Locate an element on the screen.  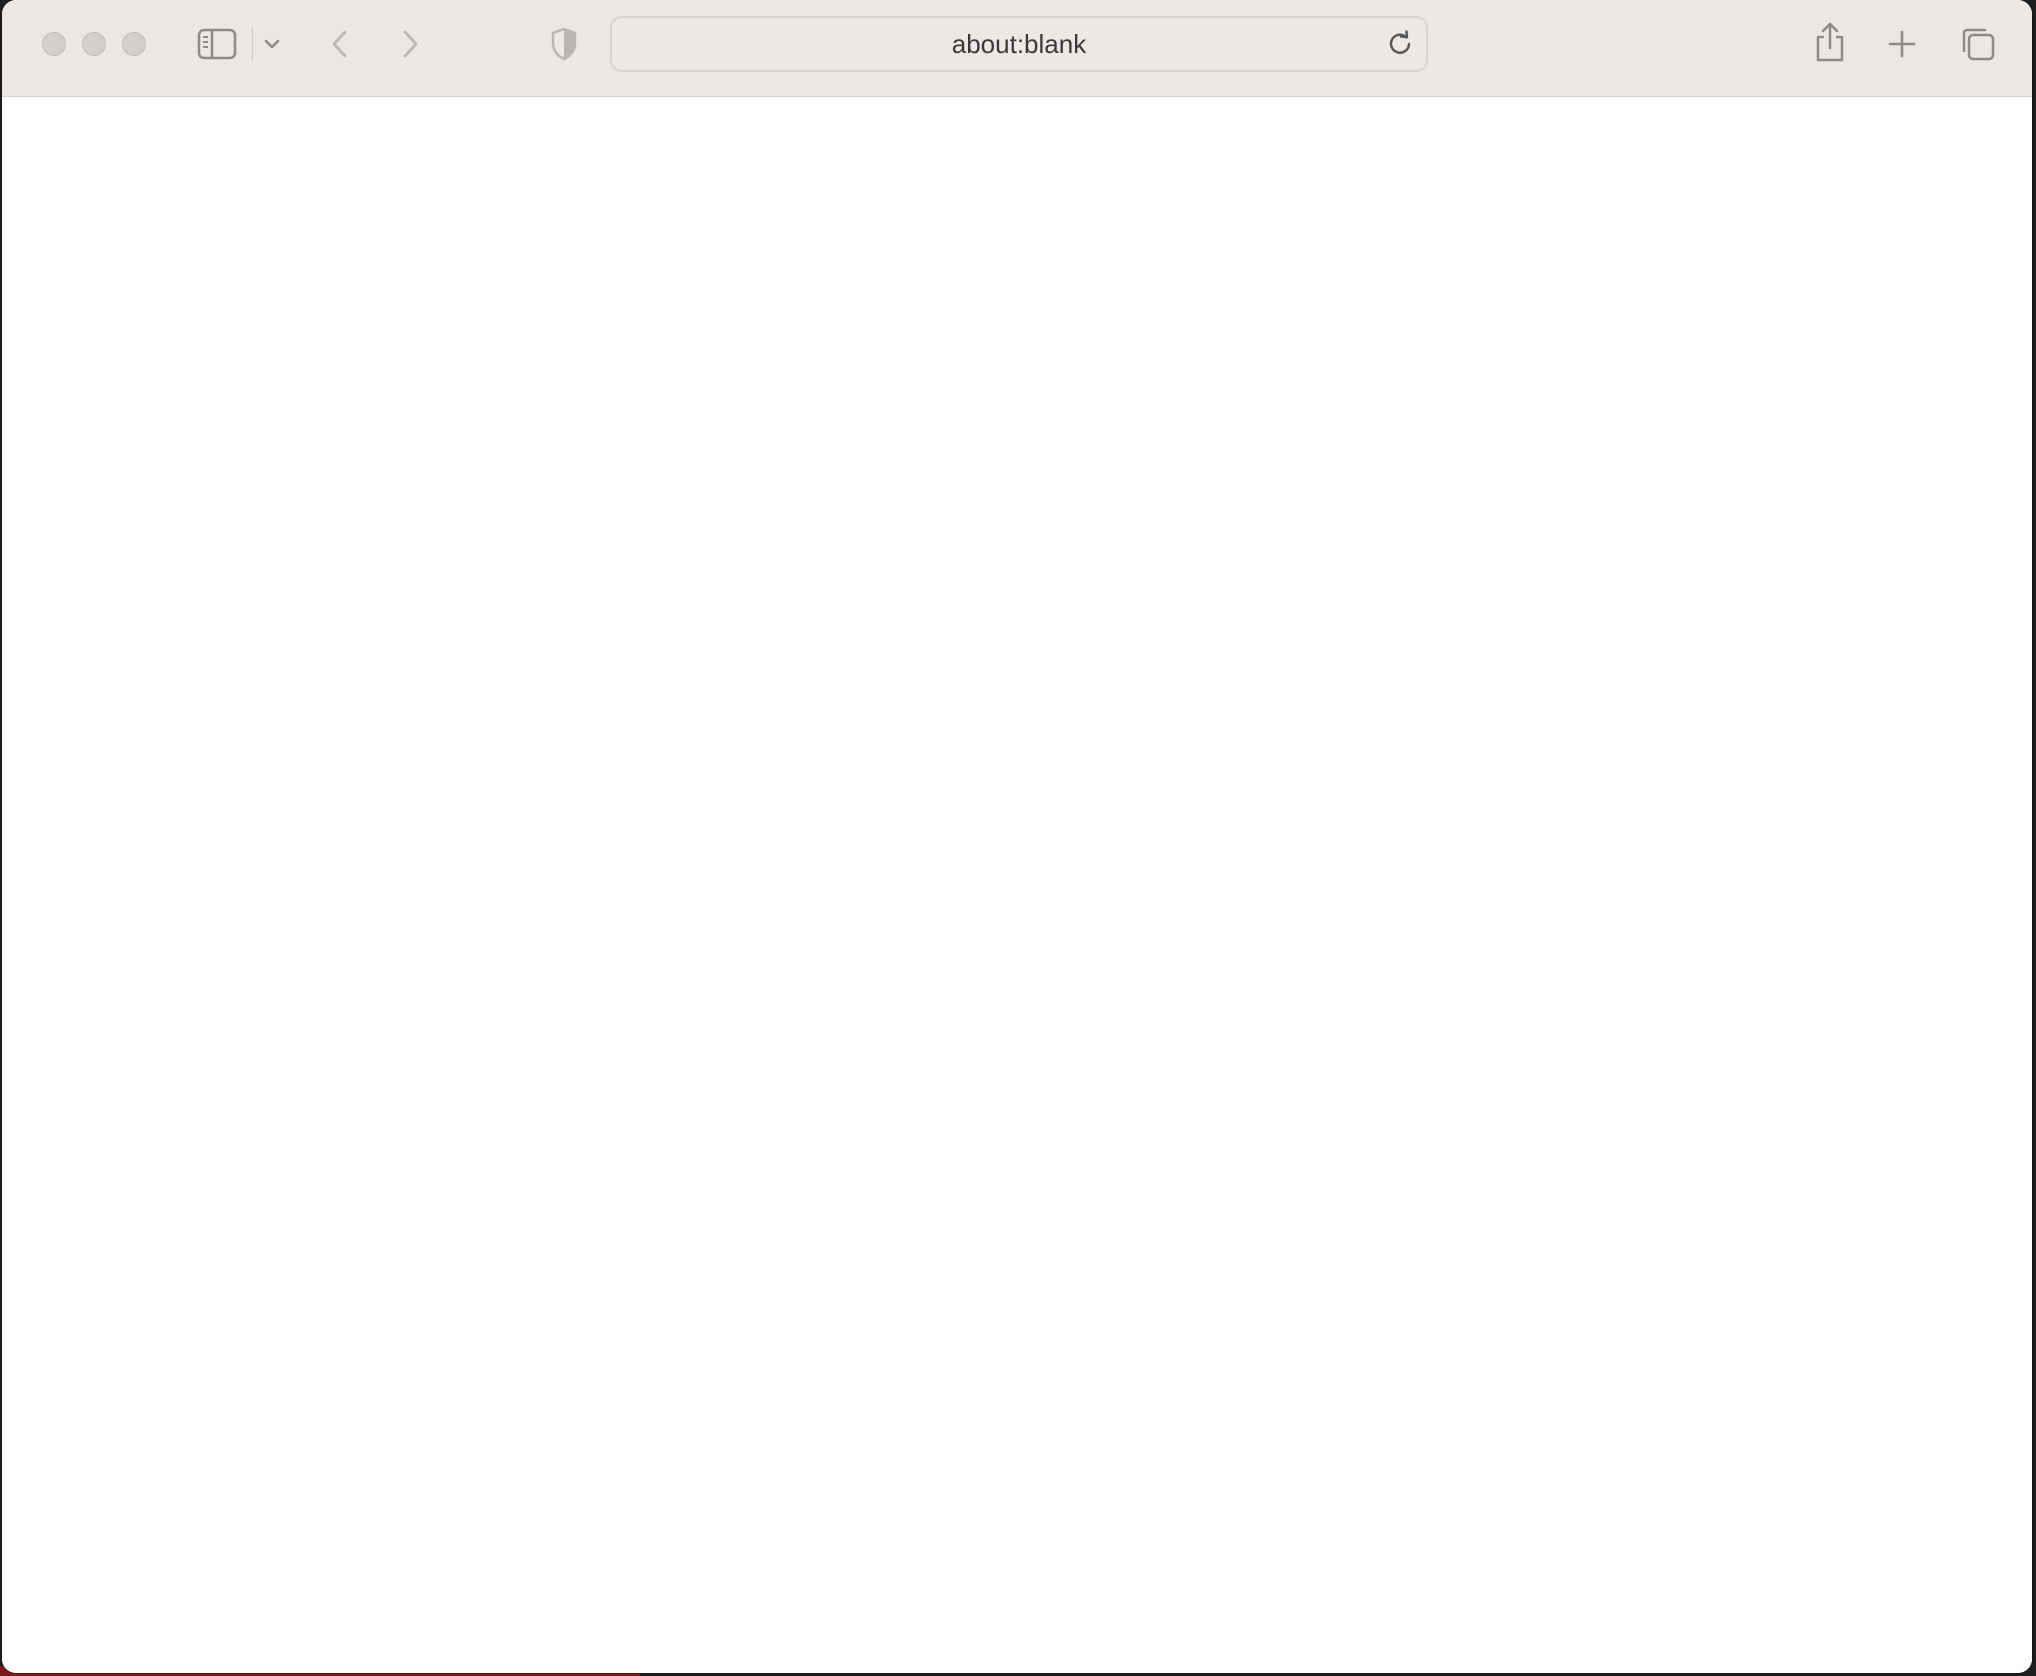
forward-button is located at coordinates (410, 44).